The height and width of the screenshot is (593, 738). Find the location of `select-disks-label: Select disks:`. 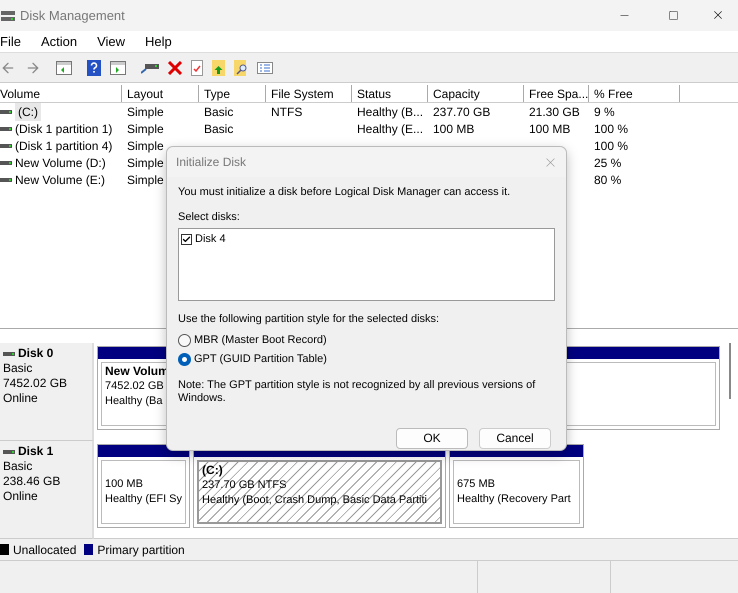

select-disks-label: Select disks: is located at coordinates (209, 217).